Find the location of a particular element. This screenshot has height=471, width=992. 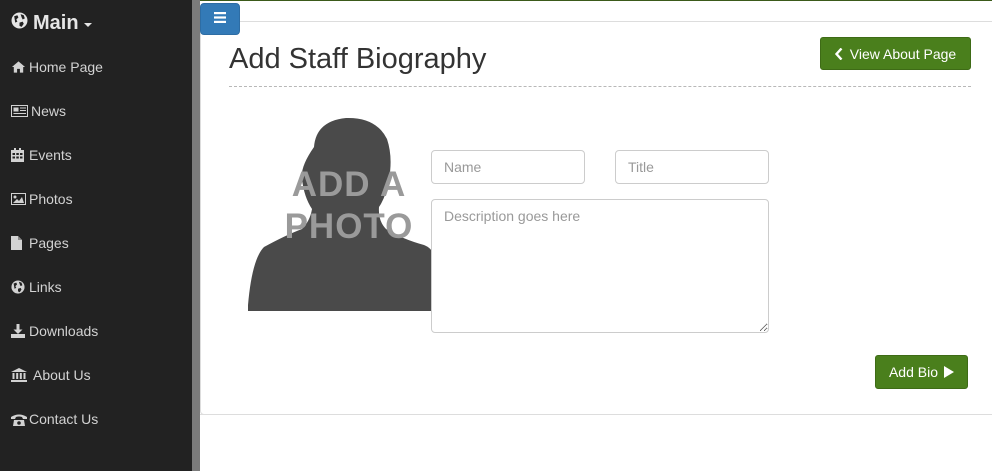

title-divider is located at coordinates (600, 86).